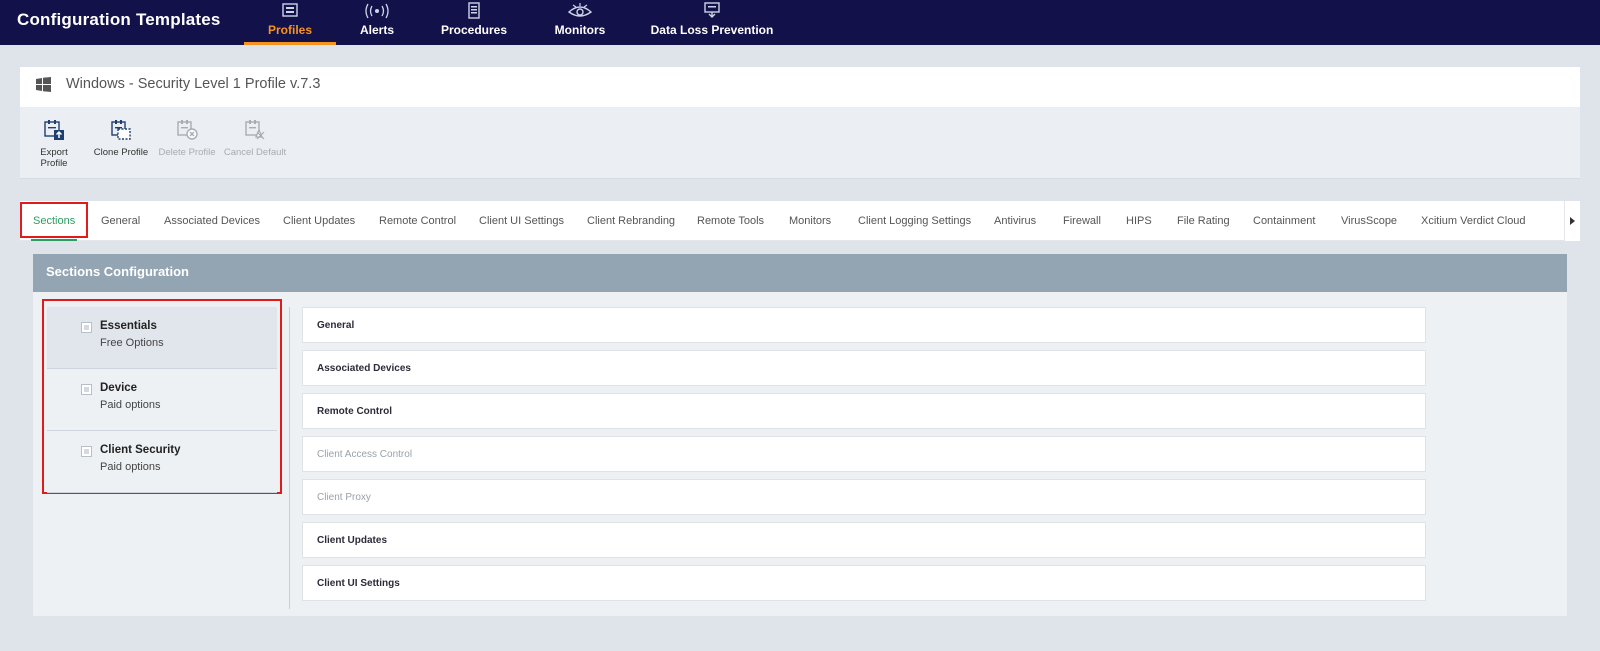 This screenshot has height=651, width=1600. I want to click on clone-icon, so click(121, 130).